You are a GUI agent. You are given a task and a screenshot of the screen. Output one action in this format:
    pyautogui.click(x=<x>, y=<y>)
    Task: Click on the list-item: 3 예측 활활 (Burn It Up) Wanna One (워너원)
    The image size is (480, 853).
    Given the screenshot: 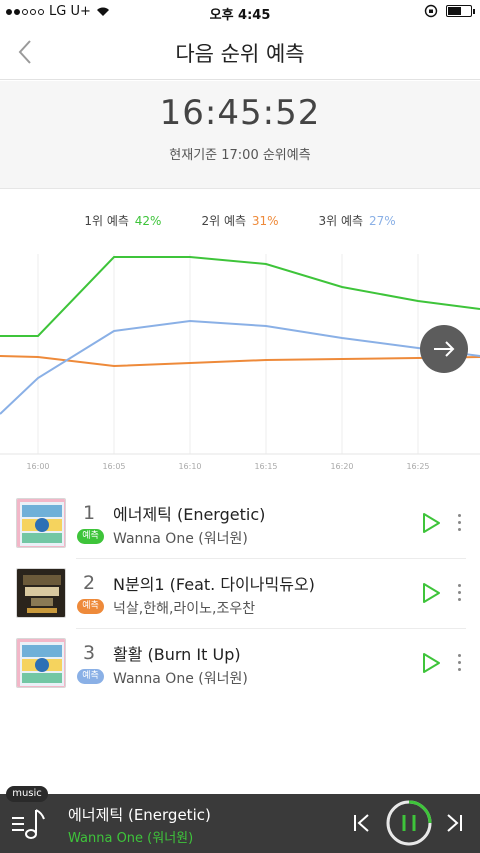 What is the action you would take?
    pyautogui.click(x=240, y=663)
    